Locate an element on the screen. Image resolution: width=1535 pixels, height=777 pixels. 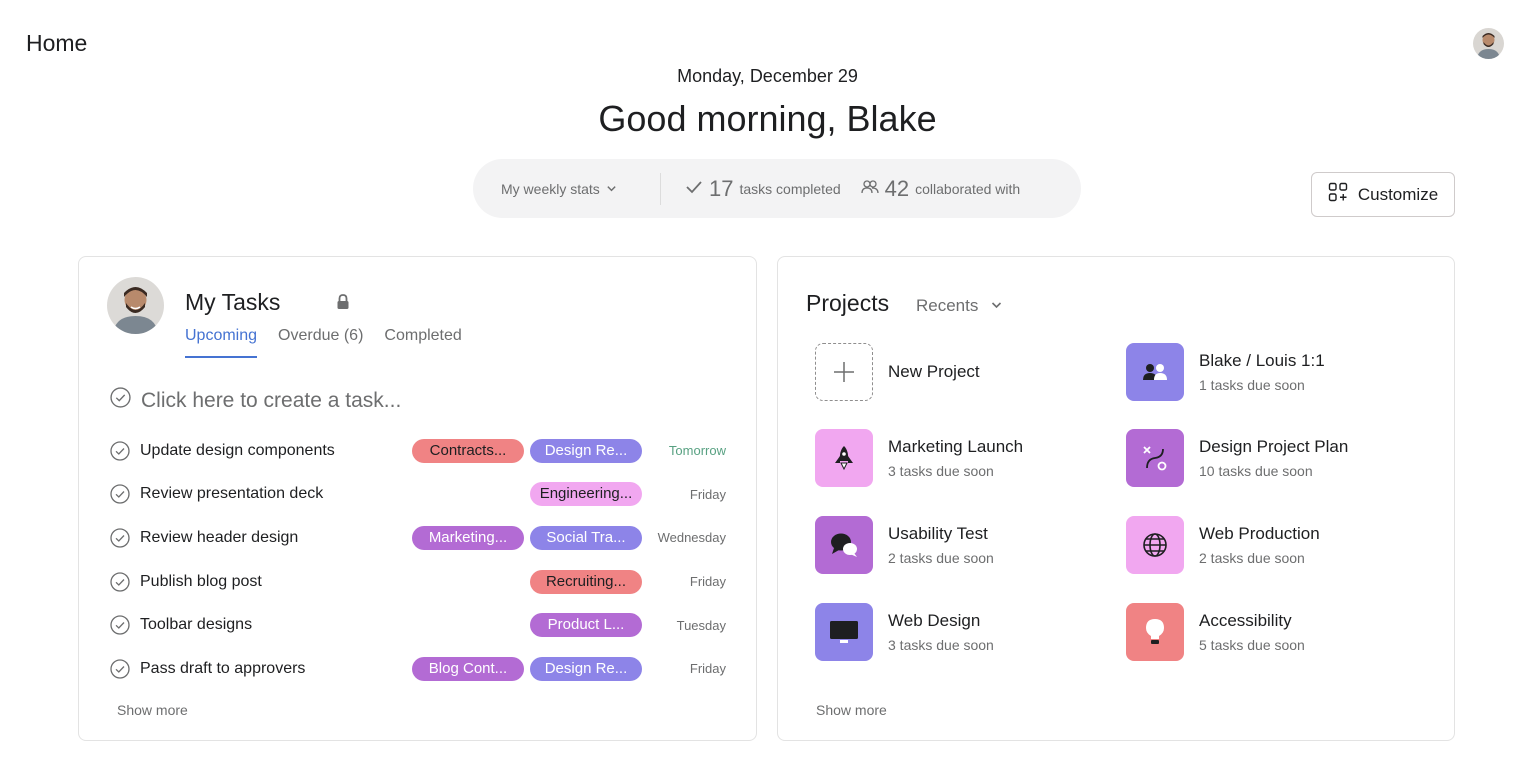
avatar is located at coordinates (135, 305).